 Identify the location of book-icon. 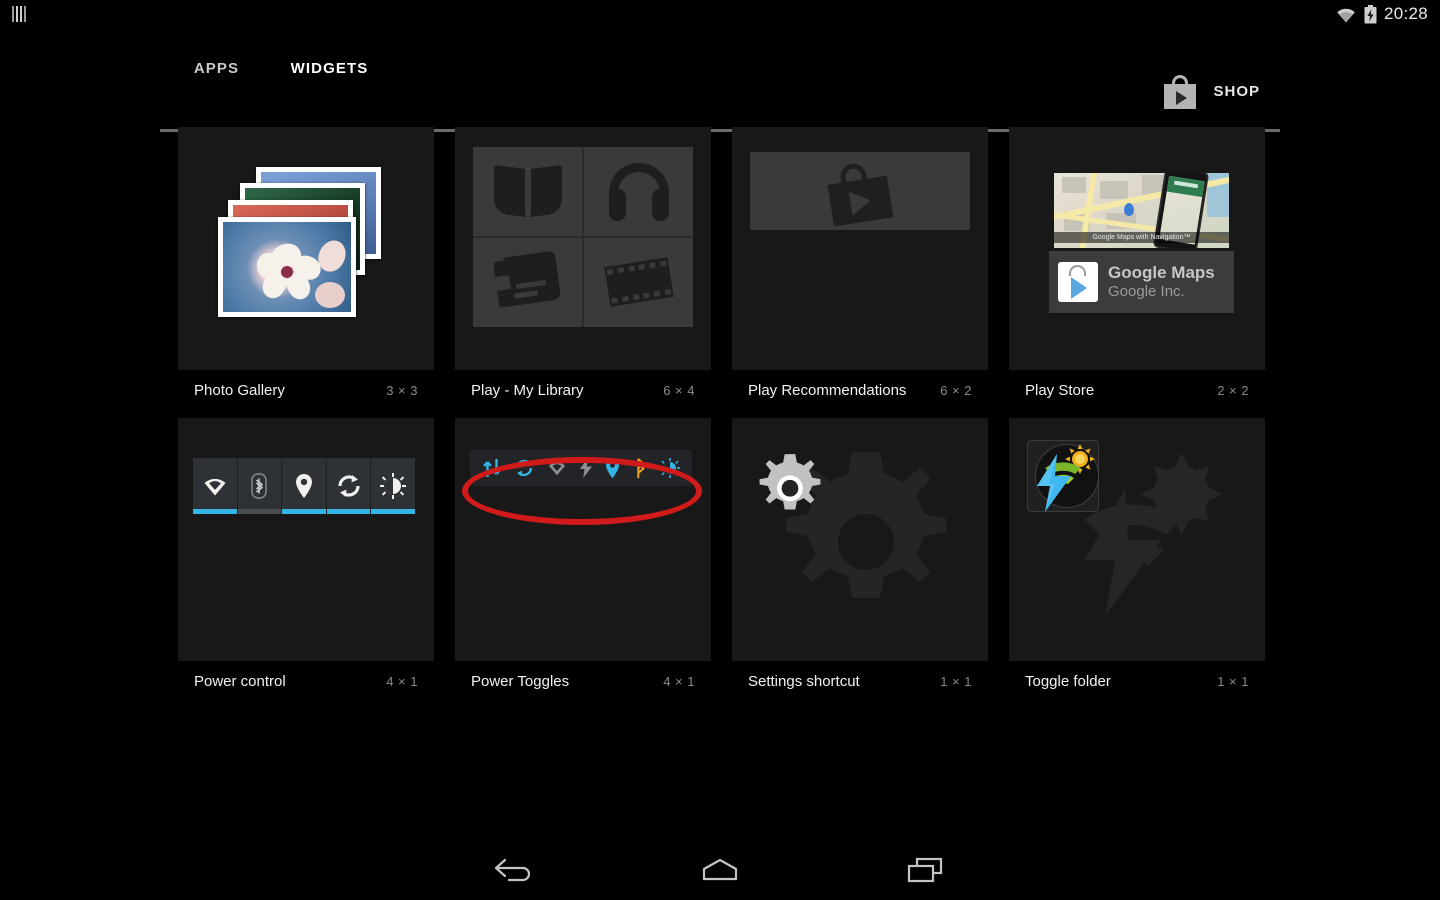
(528, 192).